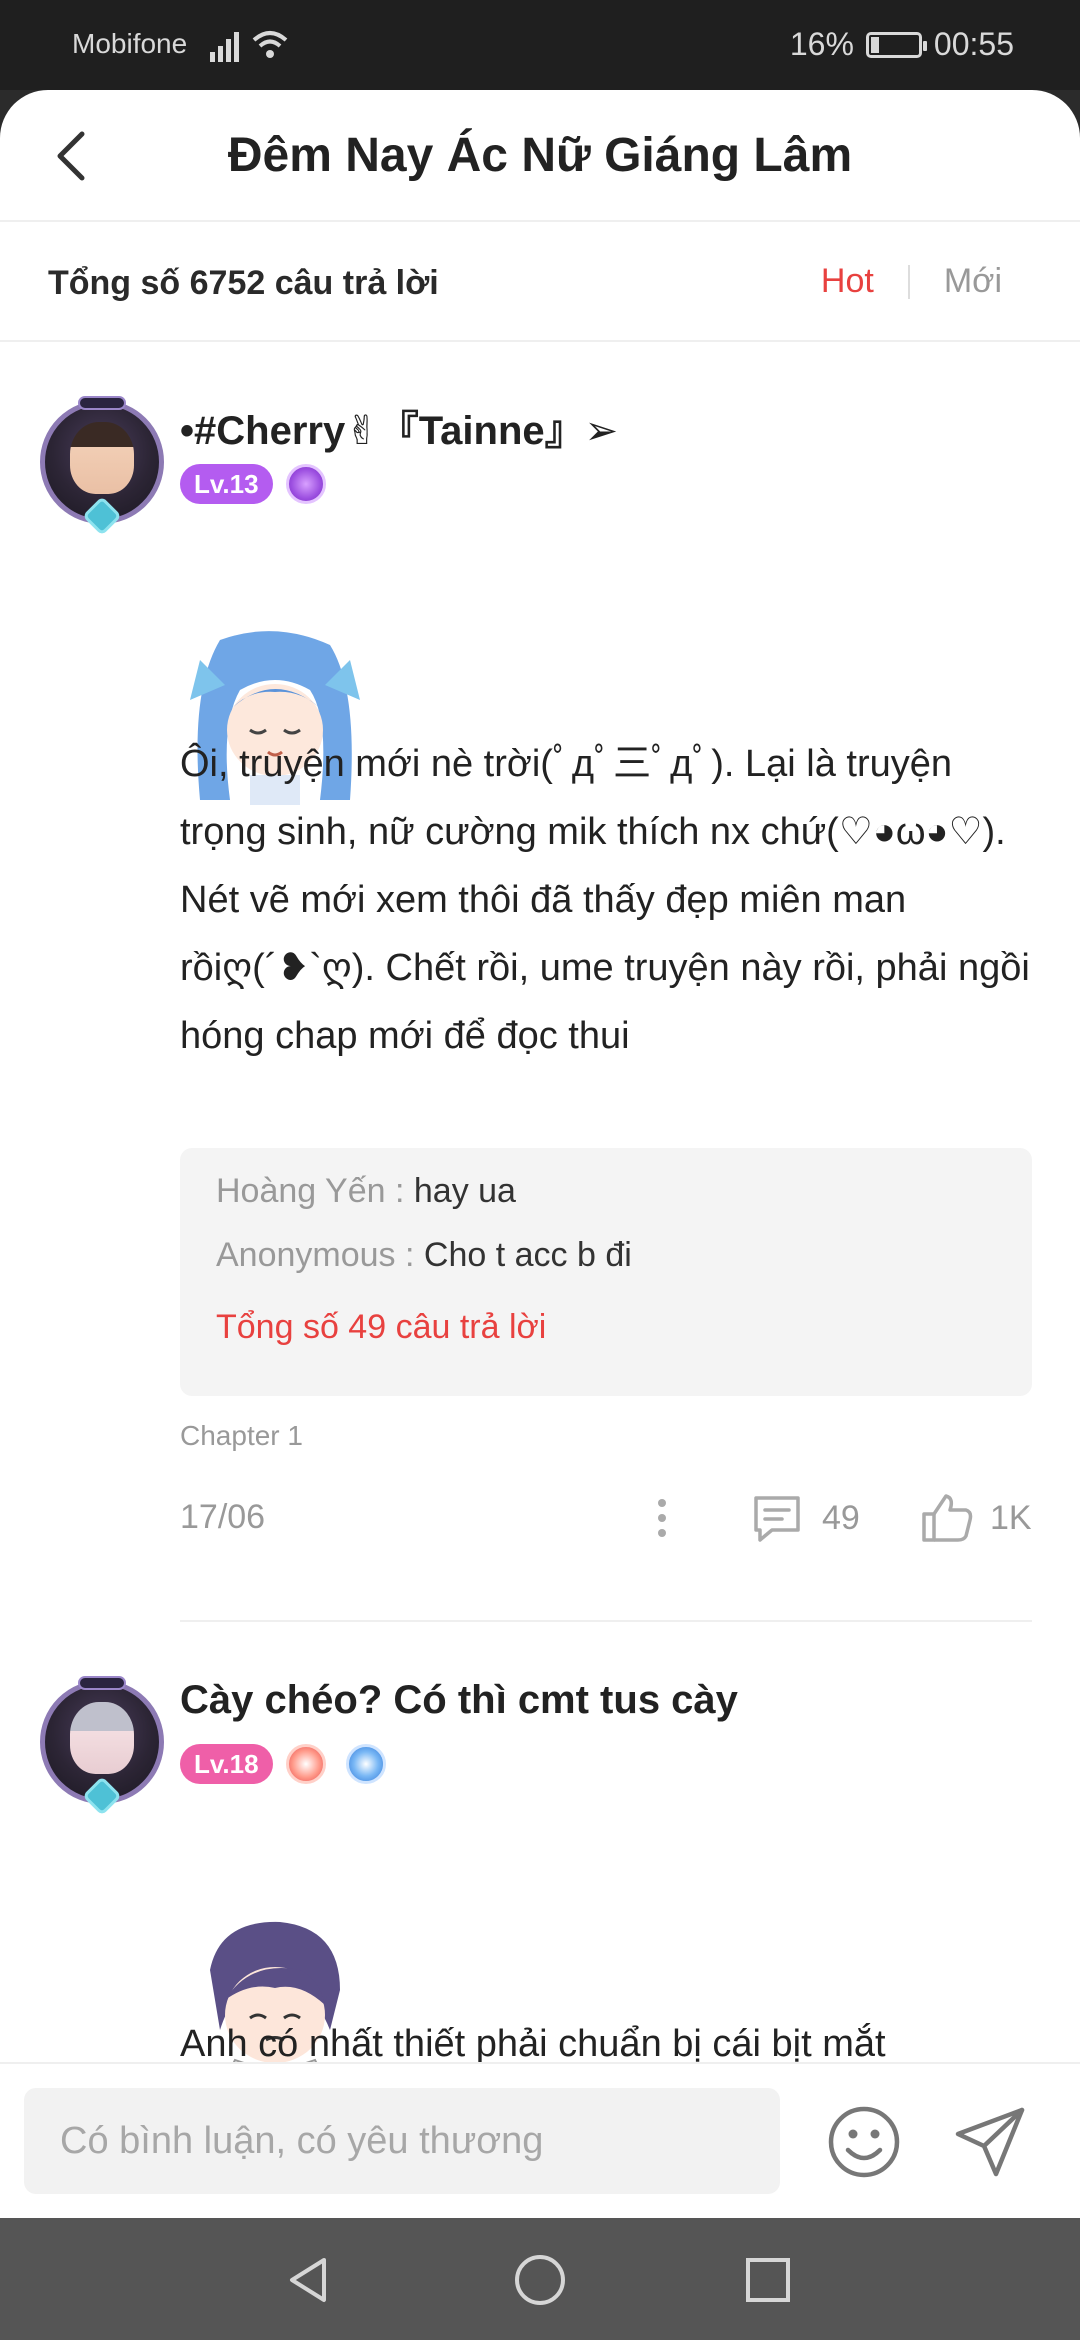  I want to click on circle-home-icon, so click(540, 2280).